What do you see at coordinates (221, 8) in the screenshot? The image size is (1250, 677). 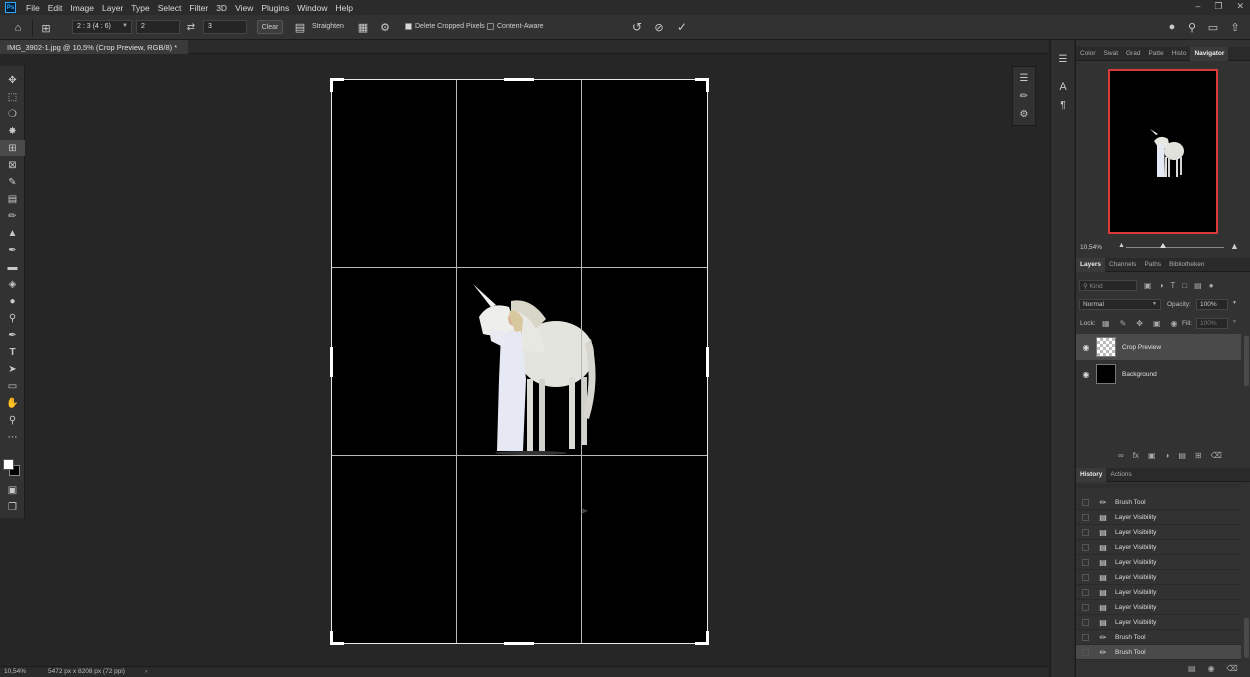 I see `menu-3d: 3D` at bounding box center [221, 8].